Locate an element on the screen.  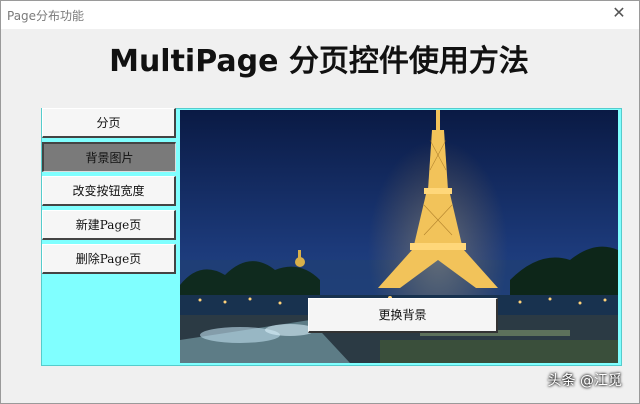
tab-change-button-width: 改变按钮宽度 is located at coordinates (109, 191).